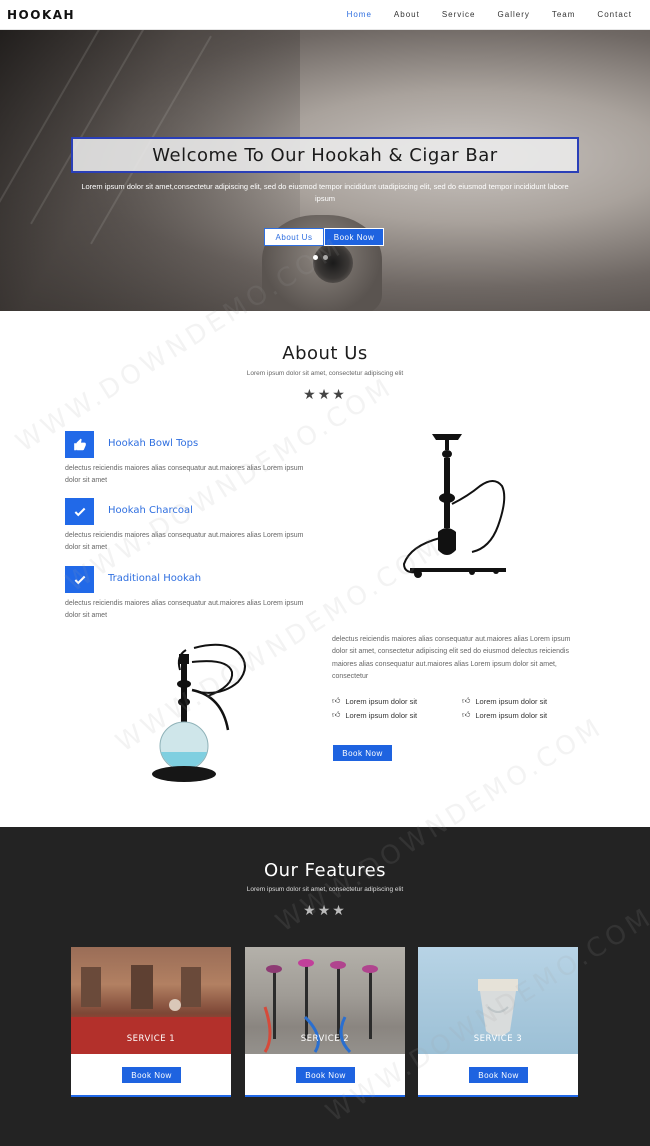 The height and width of the screenshot is (1146, 650). What do you see at coordinates (498, 1022) in the screenshot?
I see `service-card: SERVICE 3 Book Now` at bounding box center [498, 1022].